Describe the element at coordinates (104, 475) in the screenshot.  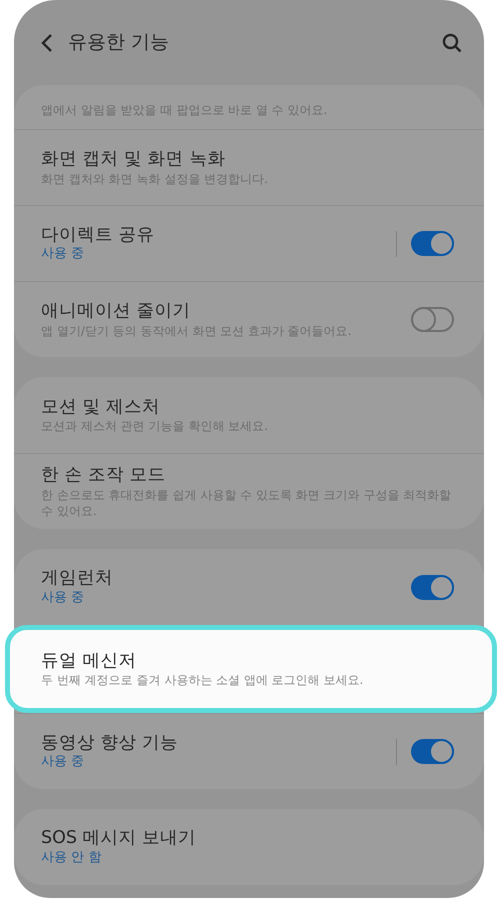
I see `setting-title: 한 손 조작 모드` at that location.